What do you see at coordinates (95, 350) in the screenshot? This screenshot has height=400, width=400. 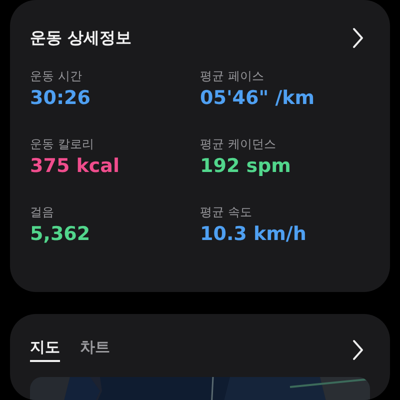 I see `tab: 차트` at bounding box center [95, 350].